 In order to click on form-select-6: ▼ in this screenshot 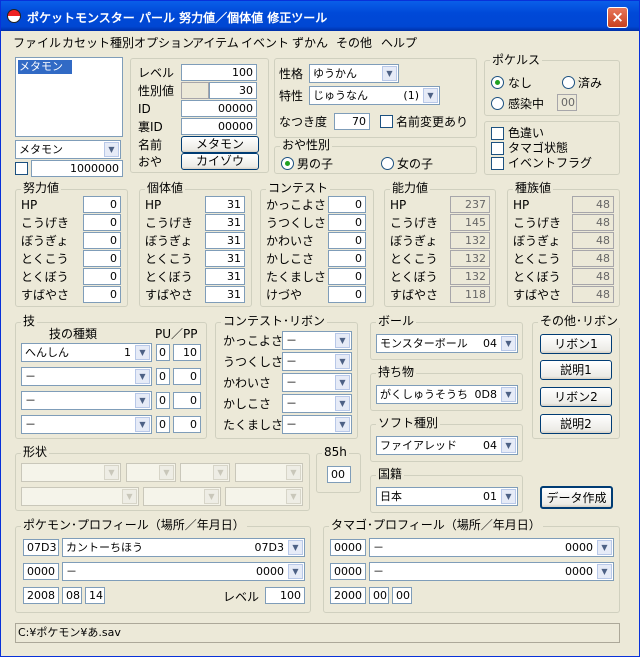, I will do `click(182, 496)`.